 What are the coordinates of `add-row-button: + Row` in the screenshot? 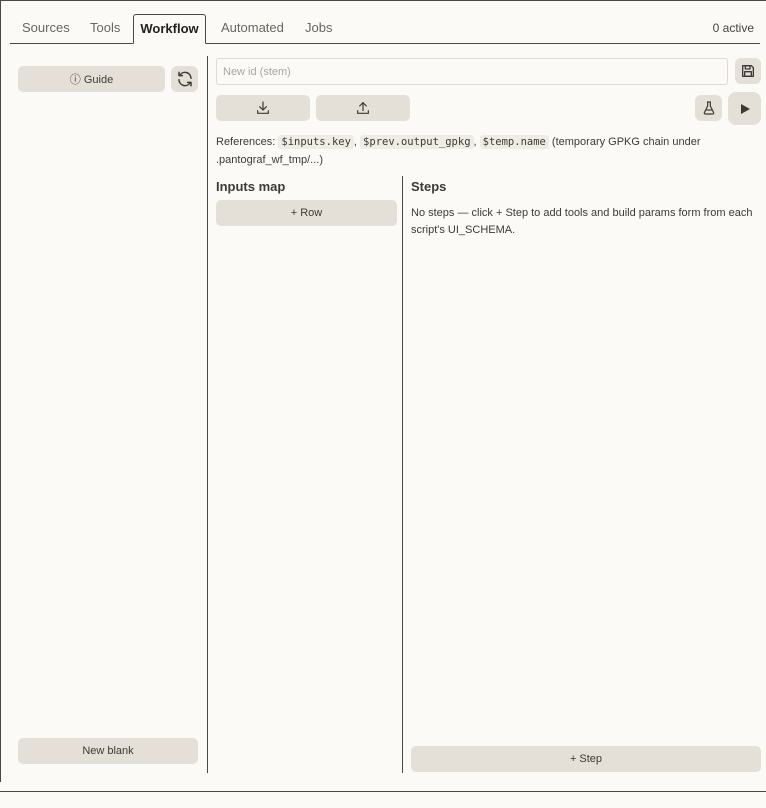 It's located at (306, 213).